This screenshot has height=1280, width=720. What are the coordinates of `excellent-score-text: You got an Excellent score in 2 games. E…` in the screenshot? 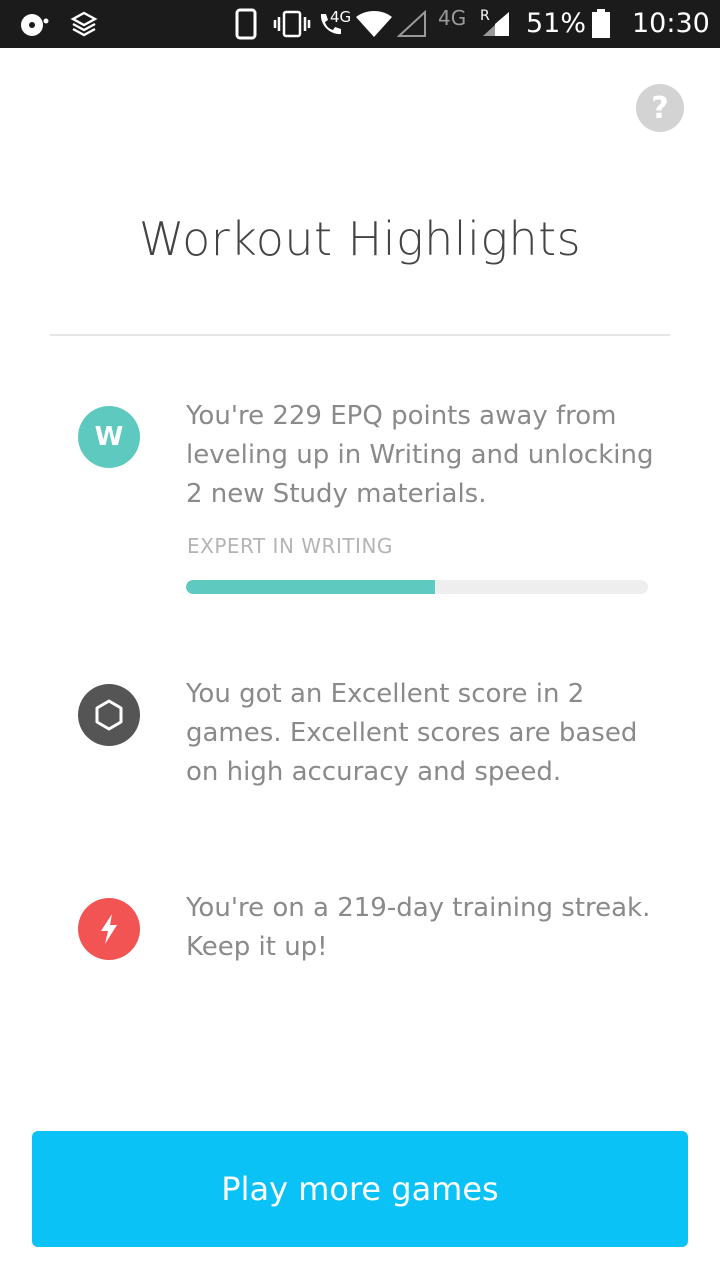 It's located at (412, 733).